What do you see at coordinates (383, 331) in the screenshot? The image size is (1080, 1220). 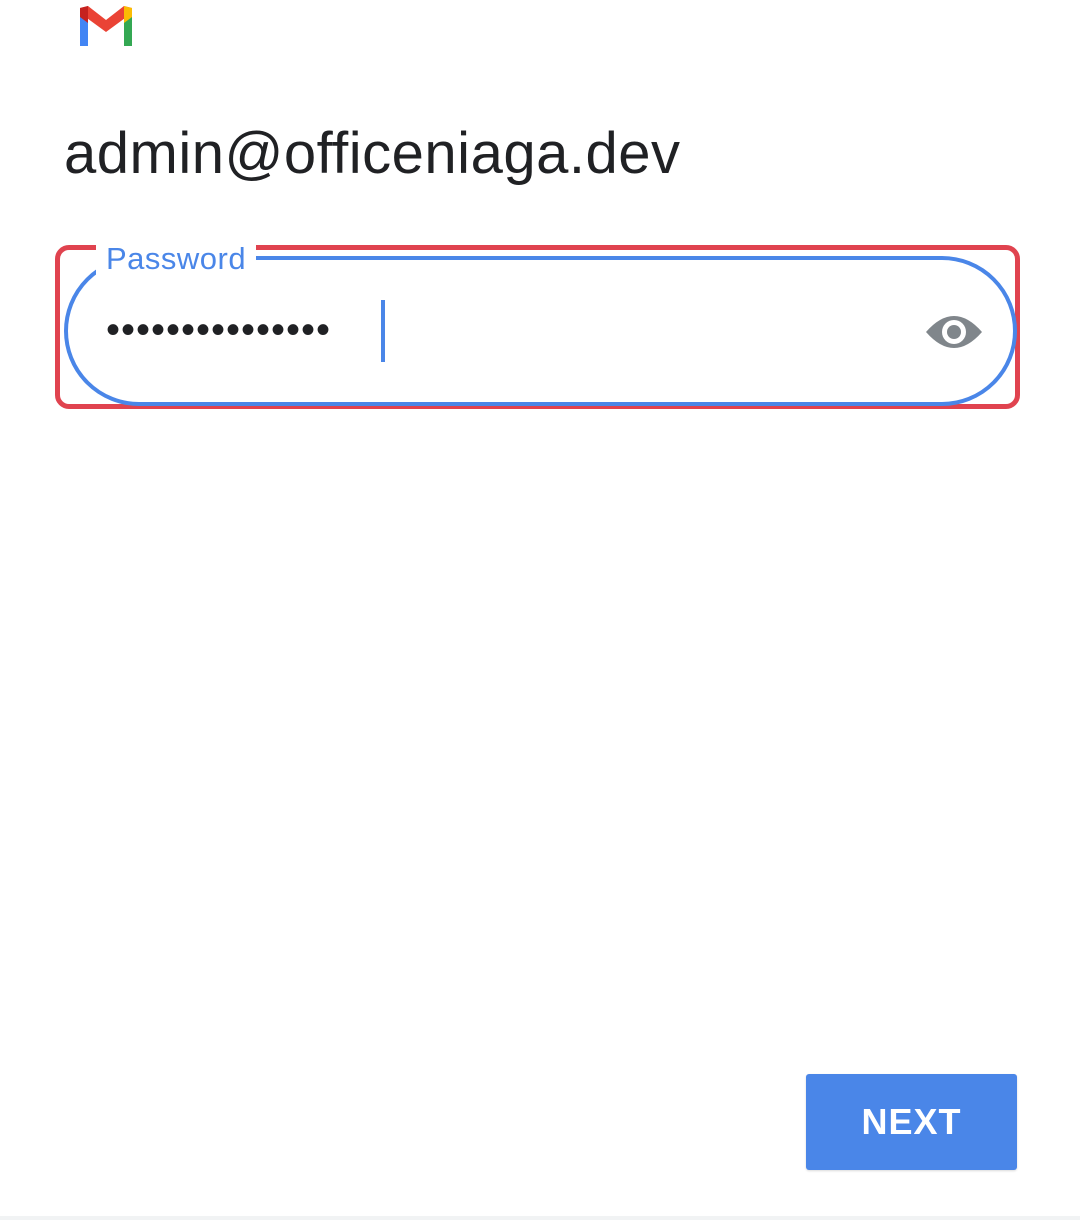 I see `text-cursor` at bounding box center [383, 331].